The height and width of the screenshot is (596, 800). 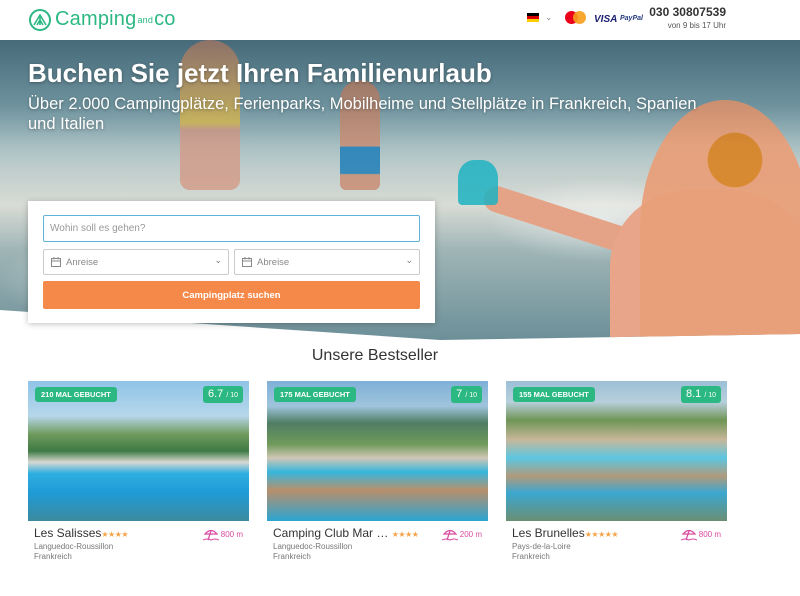 What do you see at coordinates (138, 451) in the screenshot?
I see `campsite-photo: 210 MAL GEBUCHT 6.7 / 10` at bounding box center [138, 451].